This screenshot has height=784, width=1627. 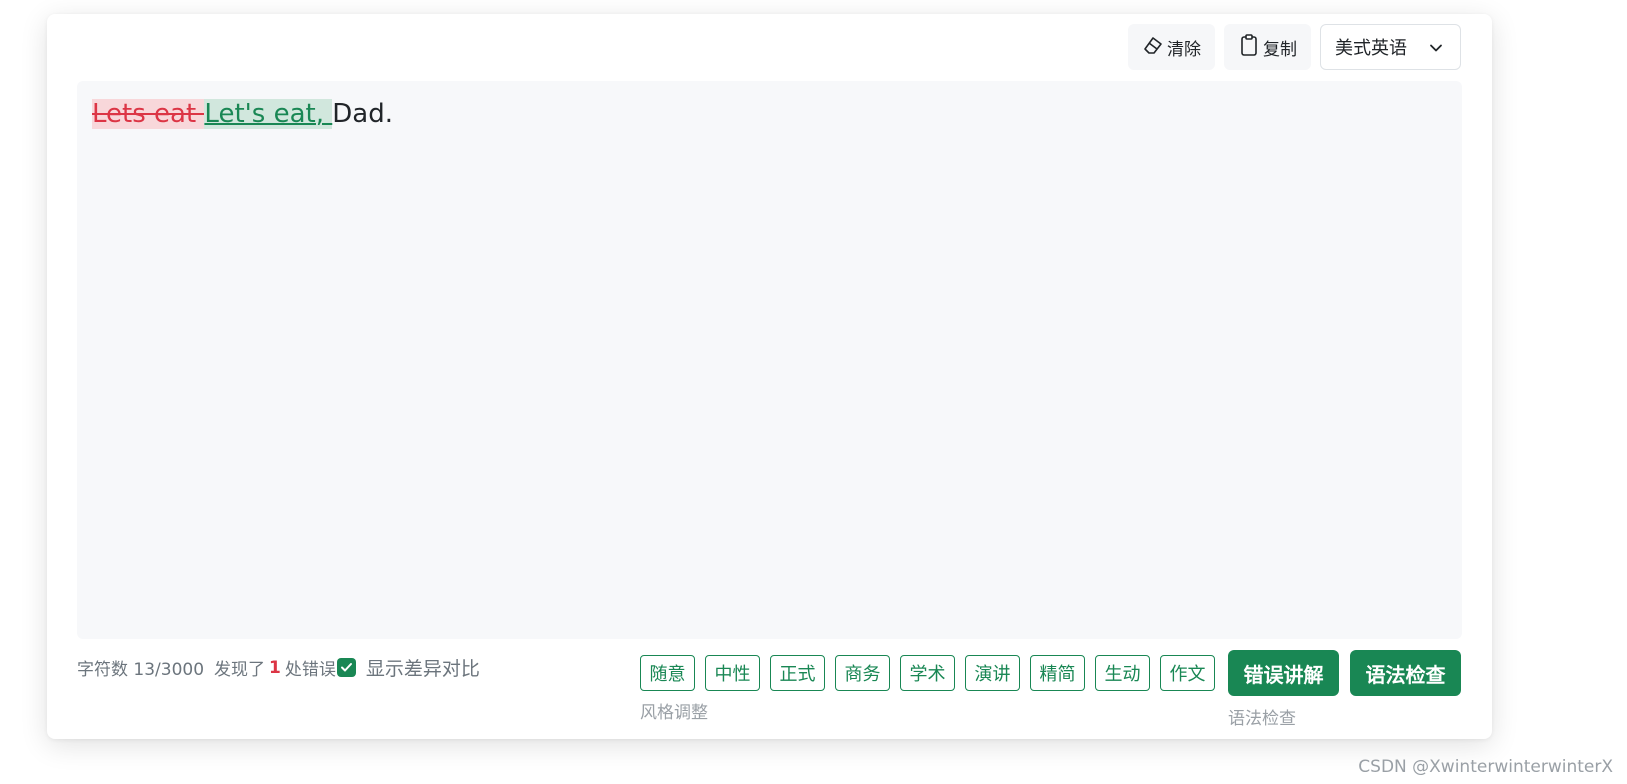 What do you see at coordinates (310, 670) in the screenshot?
I see `found-suffix: 处错误` at bounding box center [310, 670].